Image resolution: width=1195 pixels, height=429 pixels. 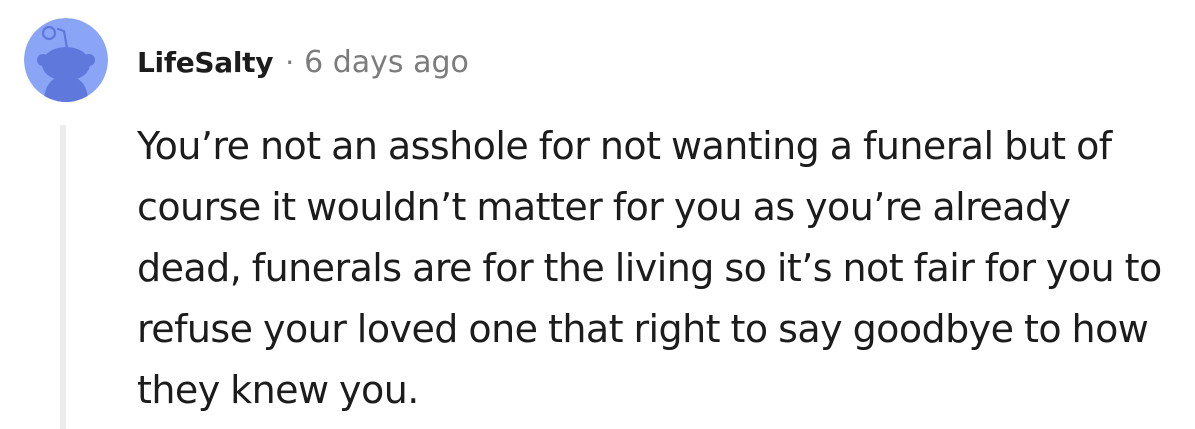 What do you see at coordinates (205, 62) in the screenshot?
I see `username-link: LifeSalty` at bounding box center [205, 62].